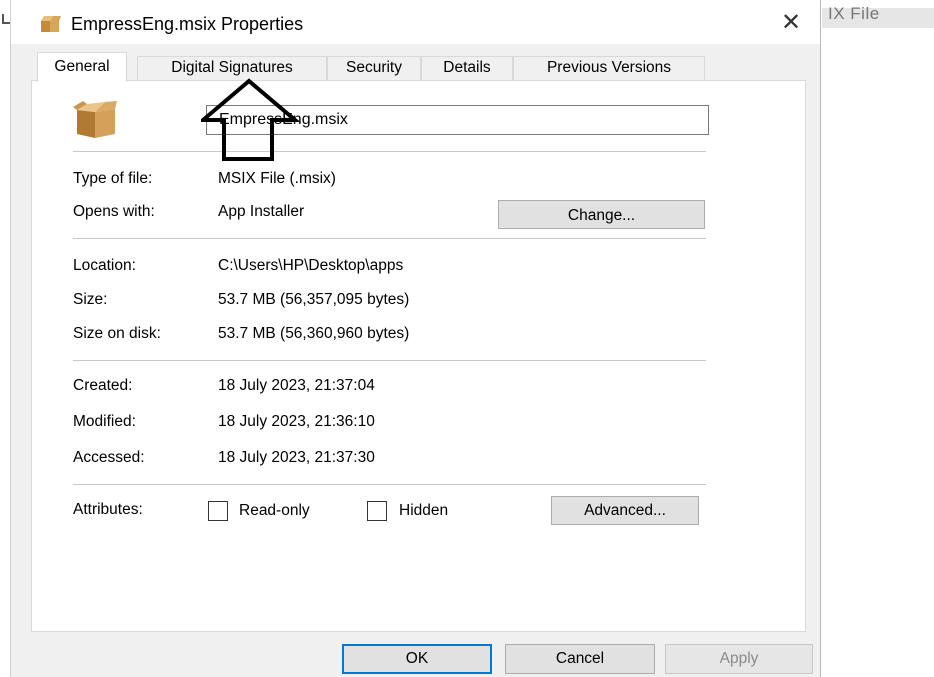  What do you see at coordinates (113, 178) in the screenshot?
I see `type-of-file-label: Type of file:` at bounding box center [113, 178].